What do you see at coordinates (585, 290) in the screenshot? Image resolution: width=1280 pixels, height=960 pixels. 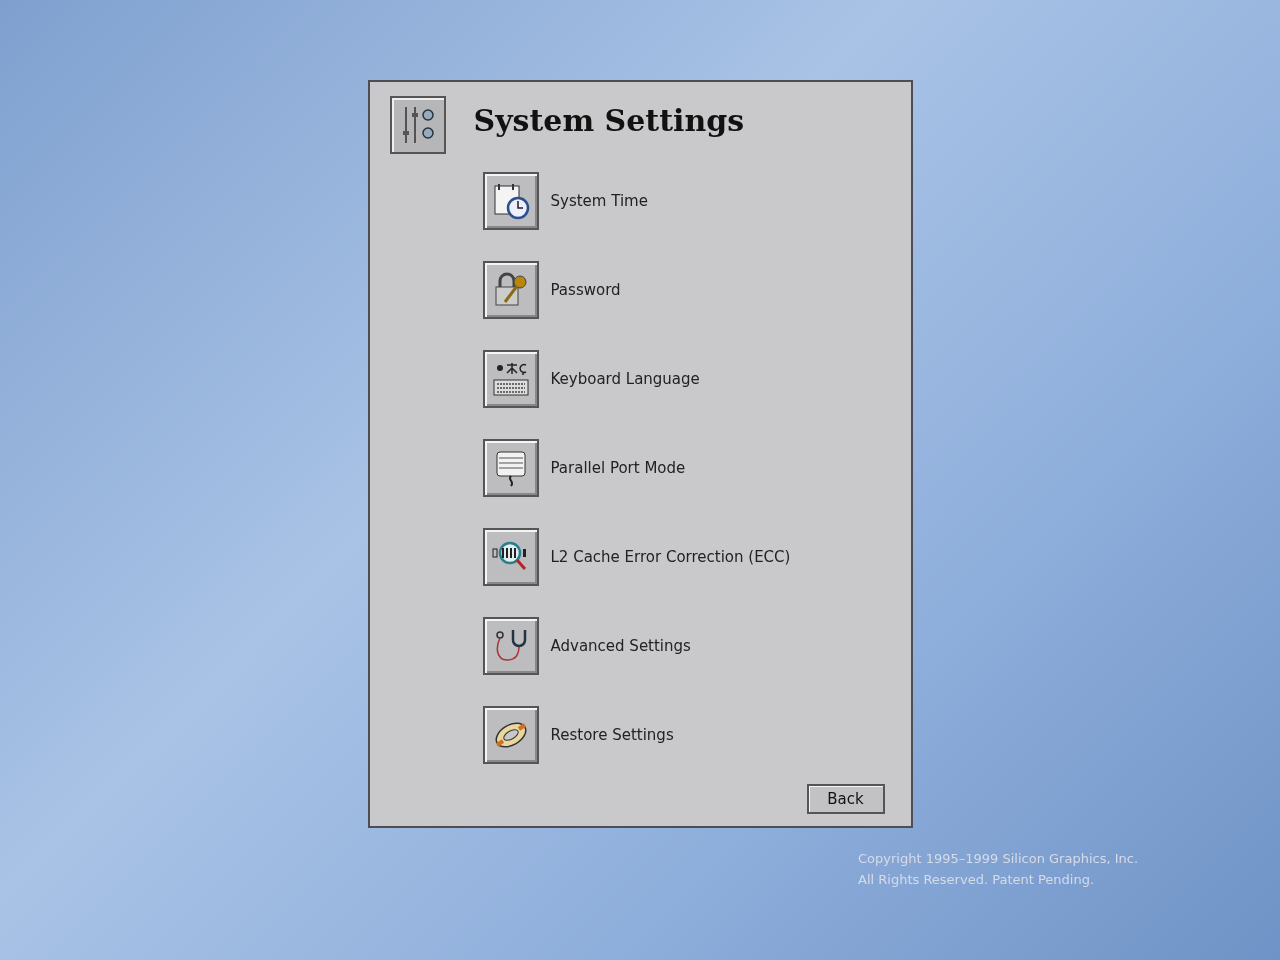 I see `settings-label: Password` at bounding box center [585, 290].